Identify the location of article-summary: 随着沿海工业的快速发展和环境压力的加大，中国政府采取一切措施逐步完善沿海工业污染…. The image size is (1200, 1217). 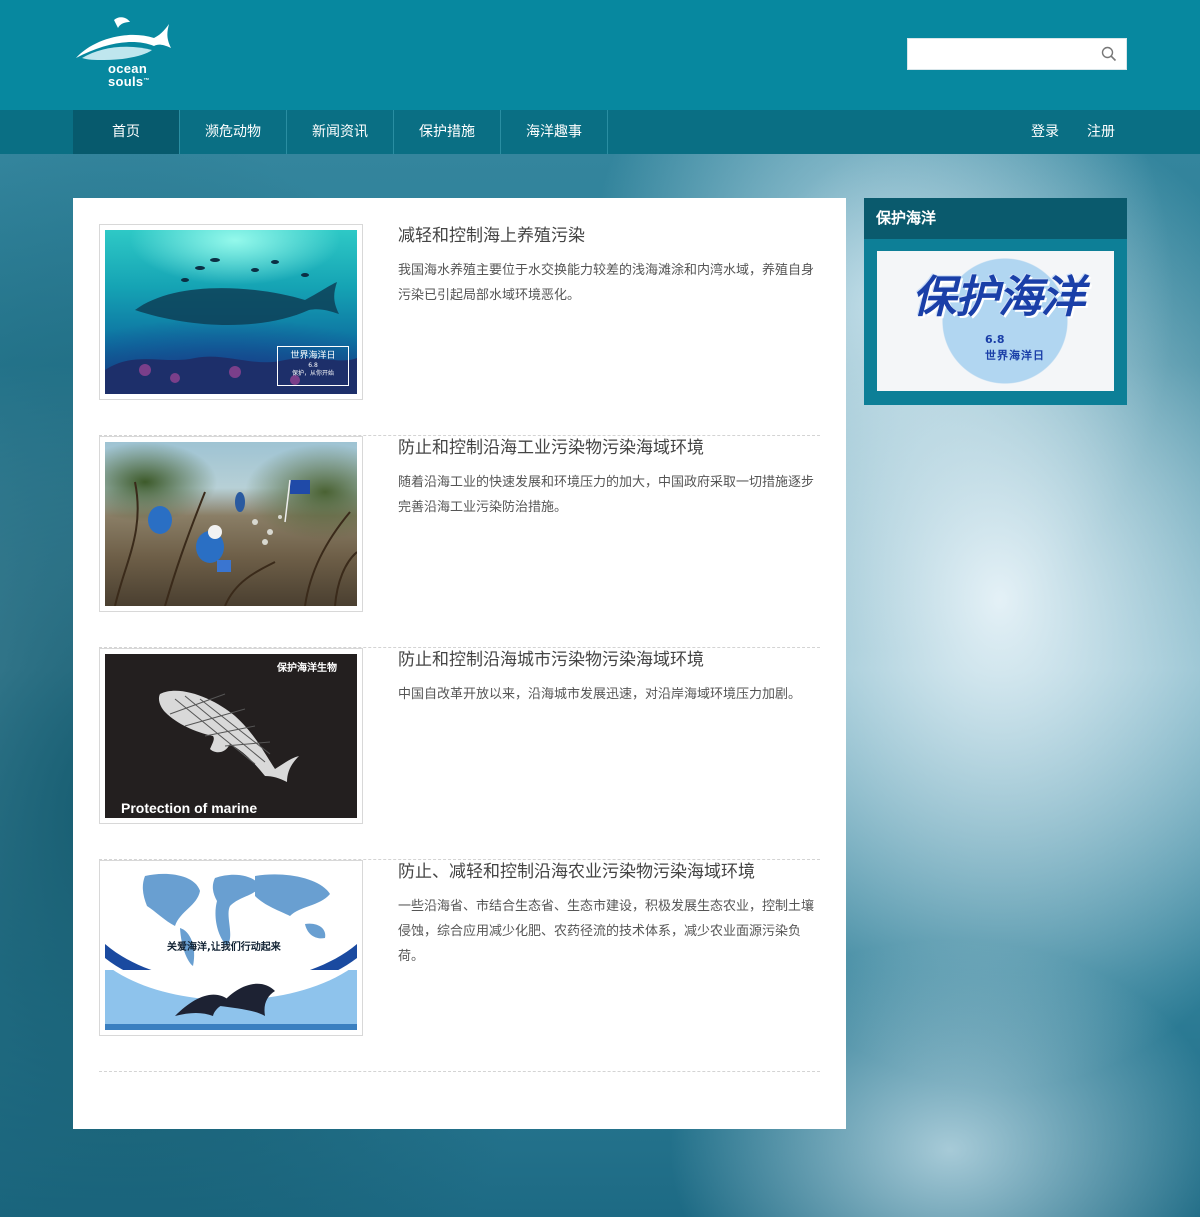
(606, 495).